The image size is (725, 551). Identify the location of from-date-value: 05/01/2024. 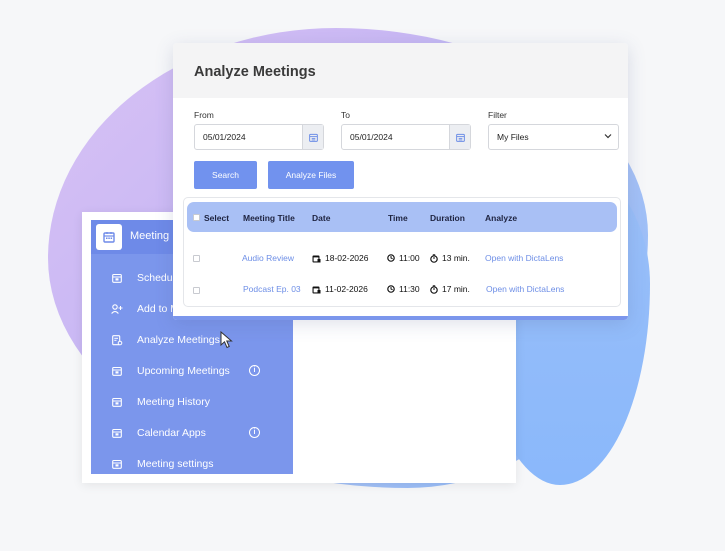
(224, 137).